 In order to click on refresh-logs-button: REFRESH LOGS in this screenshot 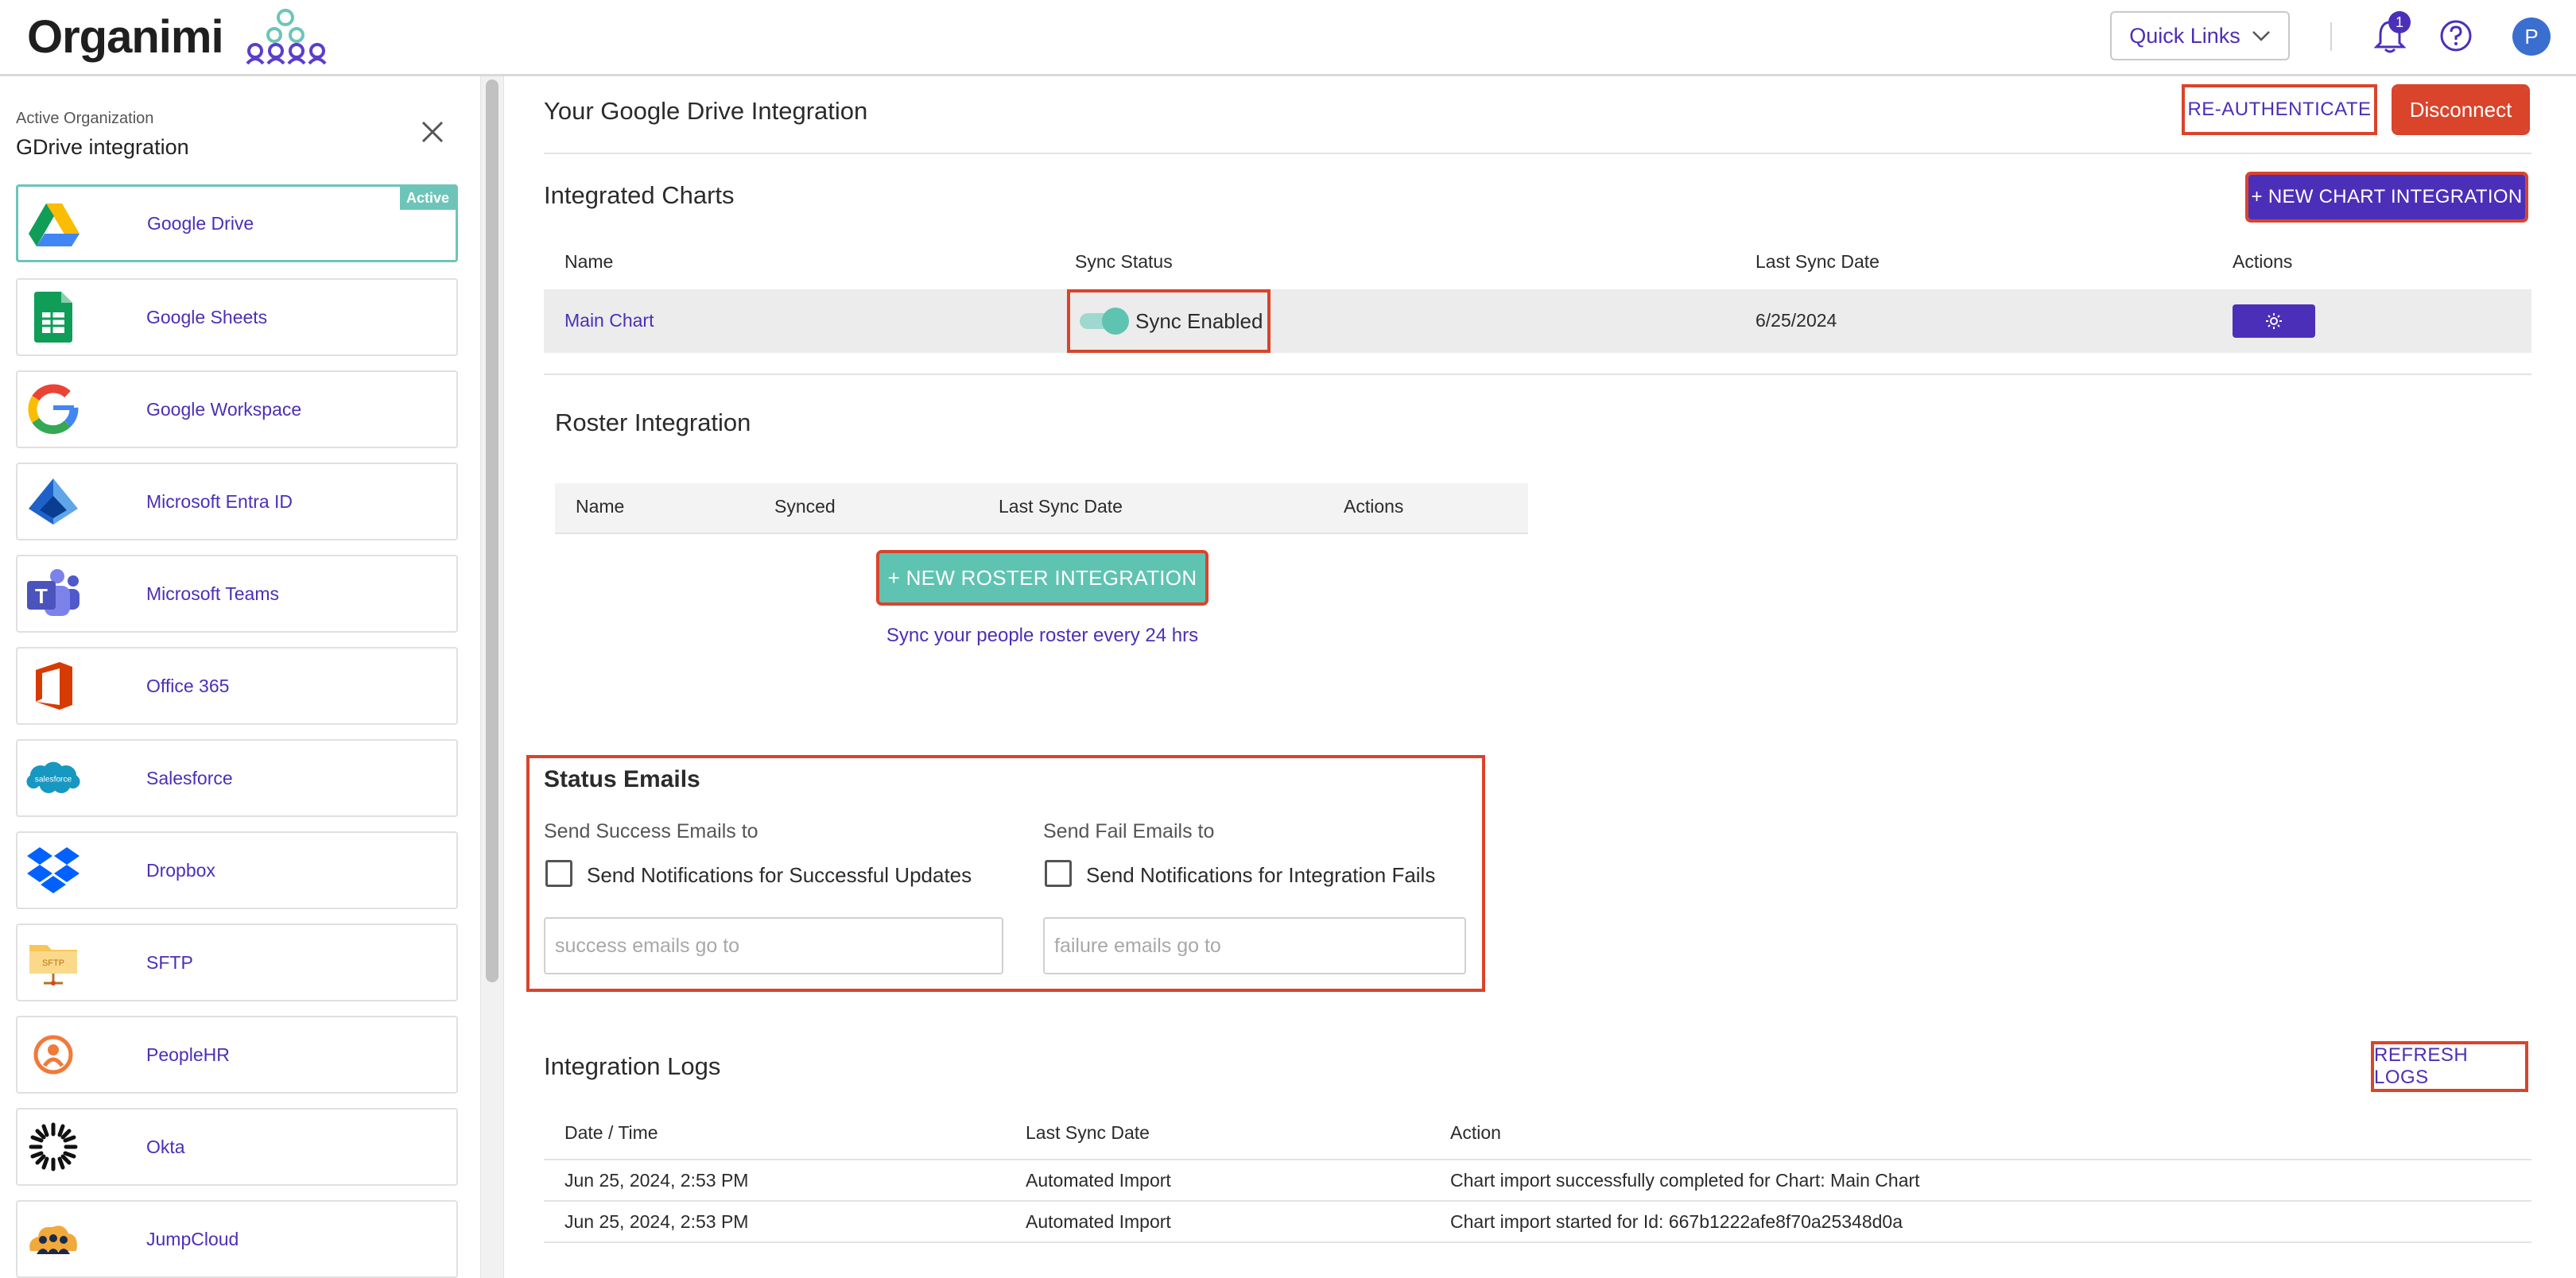, I will do `click(2449, 1066)`.